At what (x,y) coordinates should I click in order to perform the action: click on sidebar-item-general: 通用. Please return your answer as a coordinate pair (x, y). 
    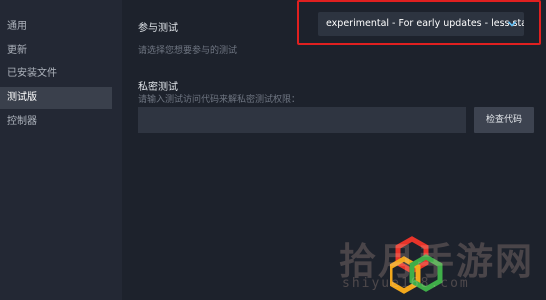
    Looking at the image, I should click on (56, 27).